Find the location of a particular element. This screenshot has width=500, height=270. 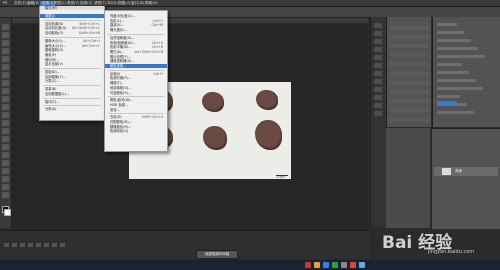

menu-11: 帮助(H) is located at coordinates (151, 3).